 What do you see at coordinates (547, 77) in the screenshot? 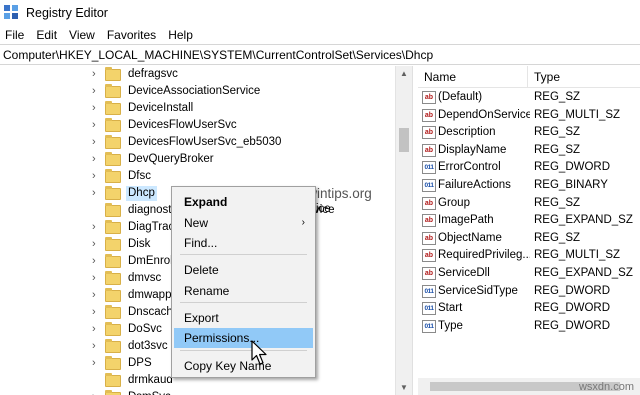
I see `column-type-header: Type` at bounding box center [547, 77].